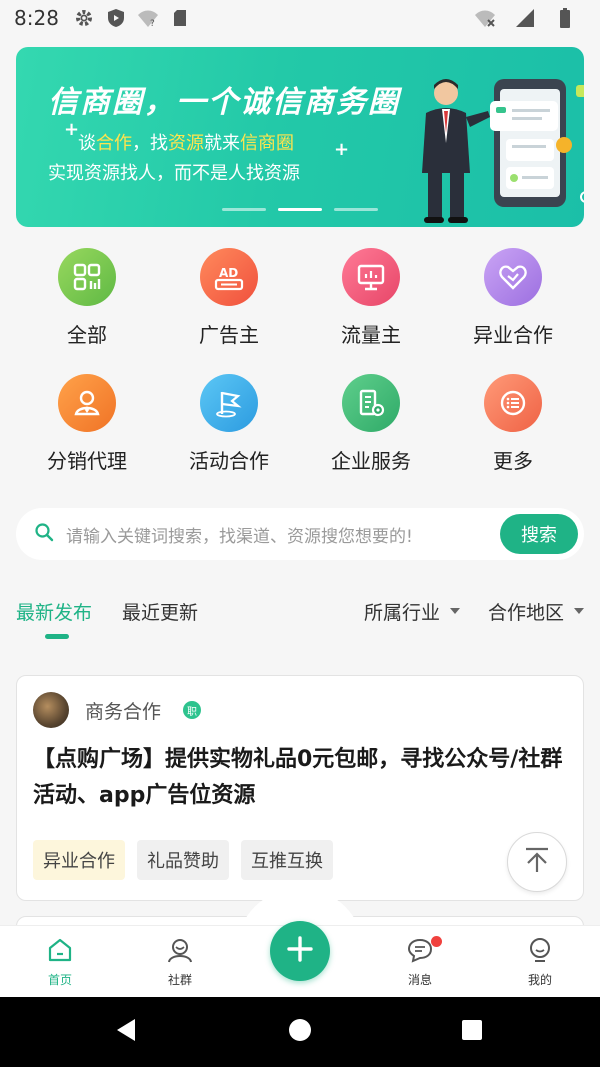 The height and width of the screenshot is (1067, 600). What do you see at coordinates (228, 273) in the screenshot?
I see `svg-text: AD` at bounding box center [228, 273].